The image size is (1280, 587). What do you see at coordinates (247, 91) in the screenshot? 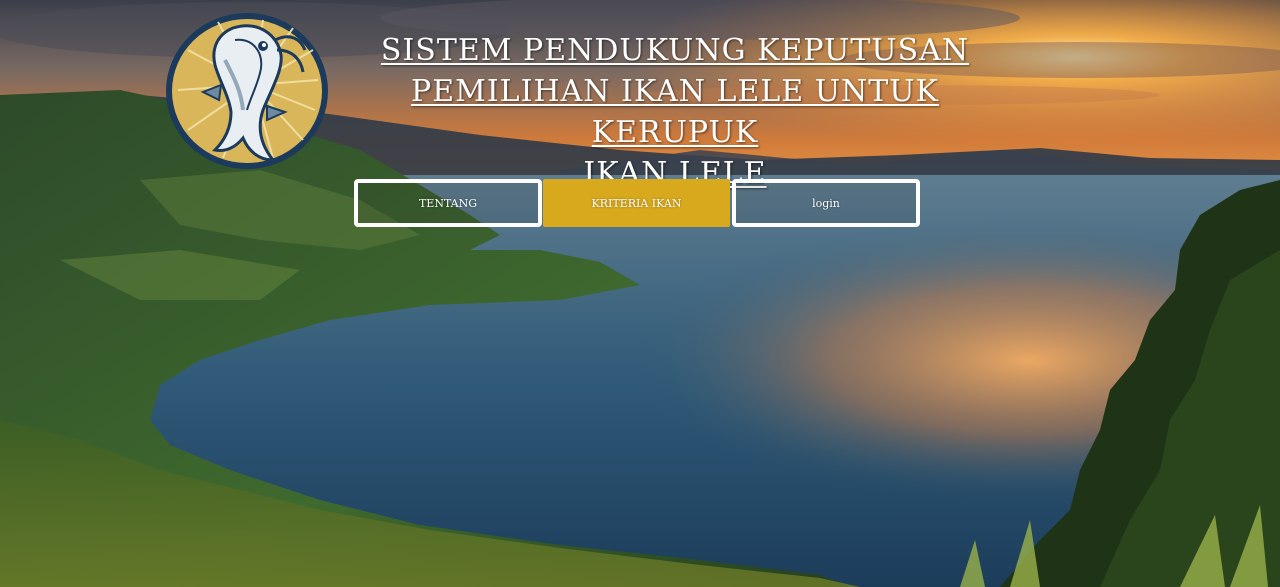
I see `catfish-logo-icon` at bounding box center [247, 91].